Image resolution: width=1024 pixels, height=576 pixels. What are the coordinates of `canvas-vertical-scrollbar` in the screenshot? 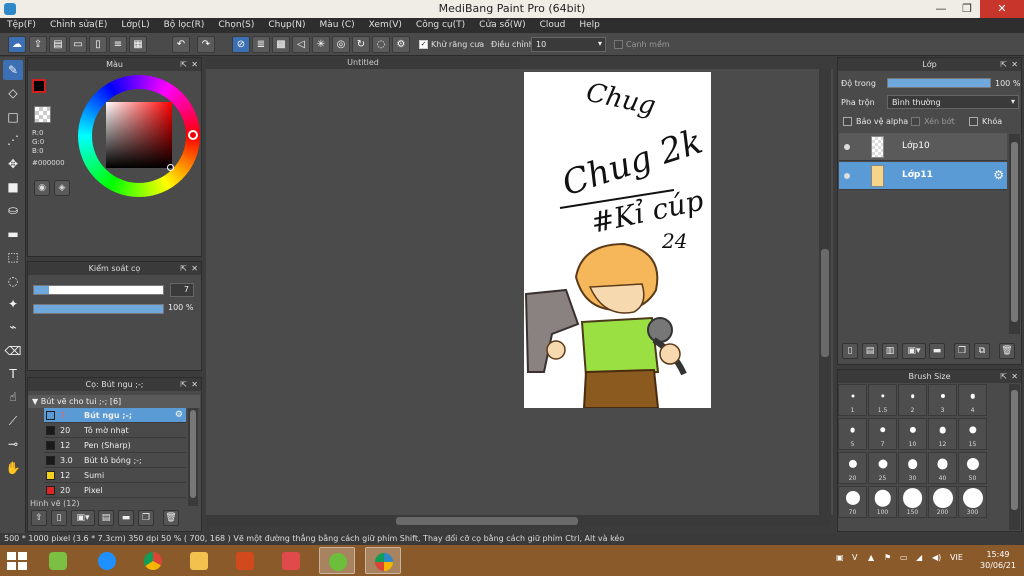 It's located at (825, 292).